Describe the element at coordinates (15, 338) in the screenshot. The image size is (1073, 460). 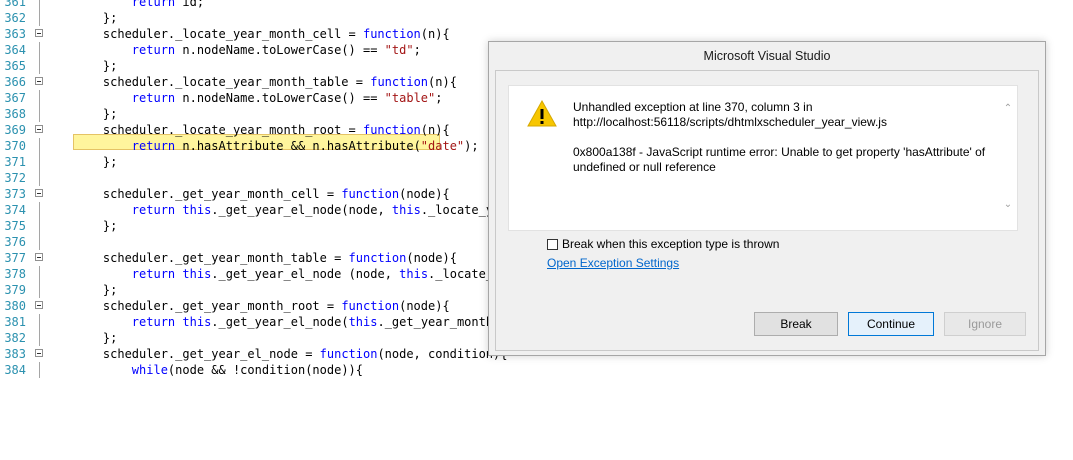
I see `line-number: 382` at that location.